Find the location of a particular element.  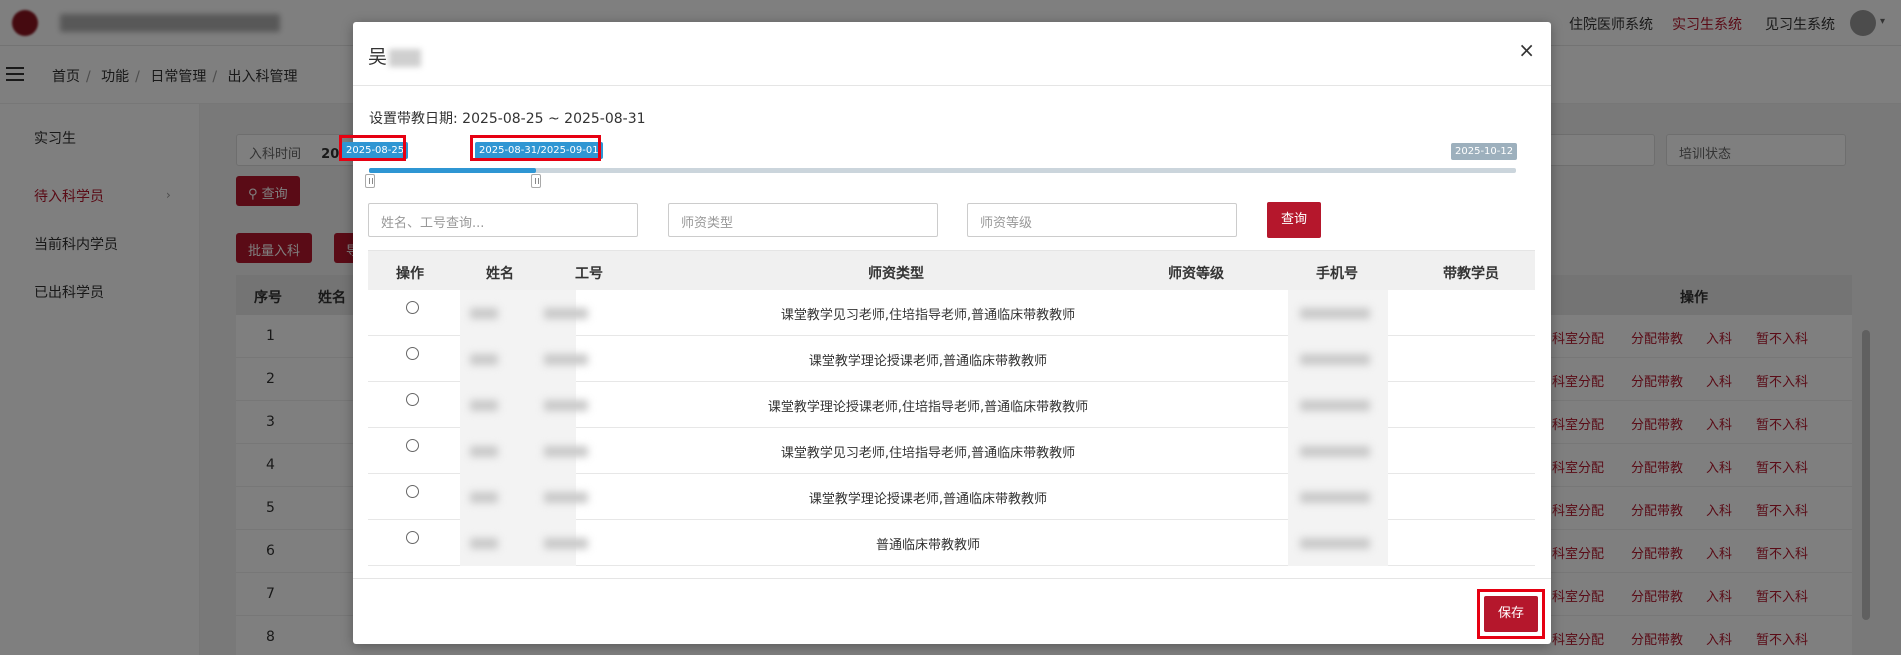

slider-handle-end is located at coordinates (536, 181).